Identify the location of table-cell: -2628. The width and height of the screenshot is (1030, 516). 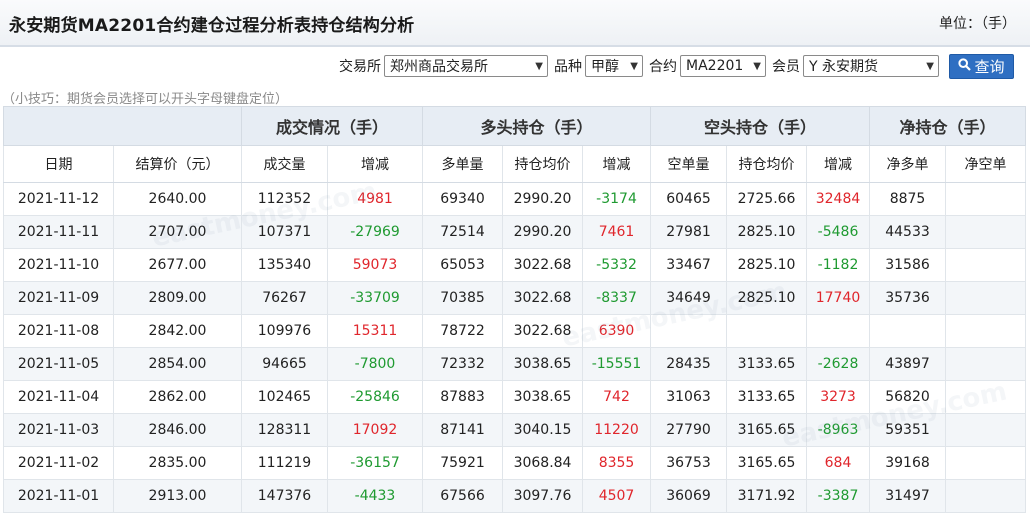
(838, 364).